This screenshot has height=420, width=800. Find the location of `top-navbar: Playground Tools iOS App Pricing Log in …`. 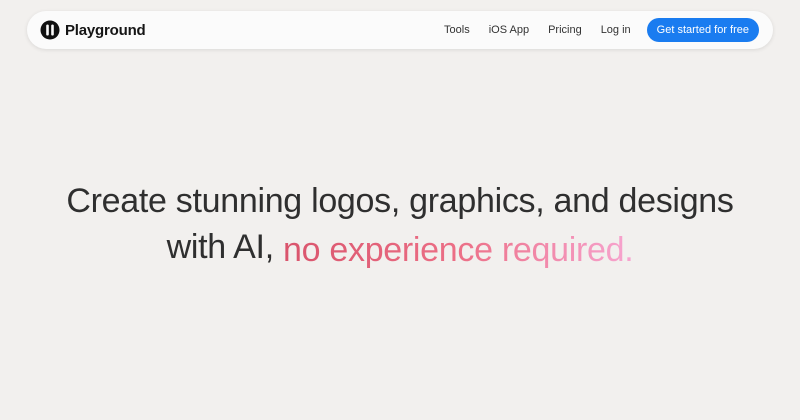

top-navbar: Playground Tools iOS App Pricing Log in … is located at coordinates (400, 30).